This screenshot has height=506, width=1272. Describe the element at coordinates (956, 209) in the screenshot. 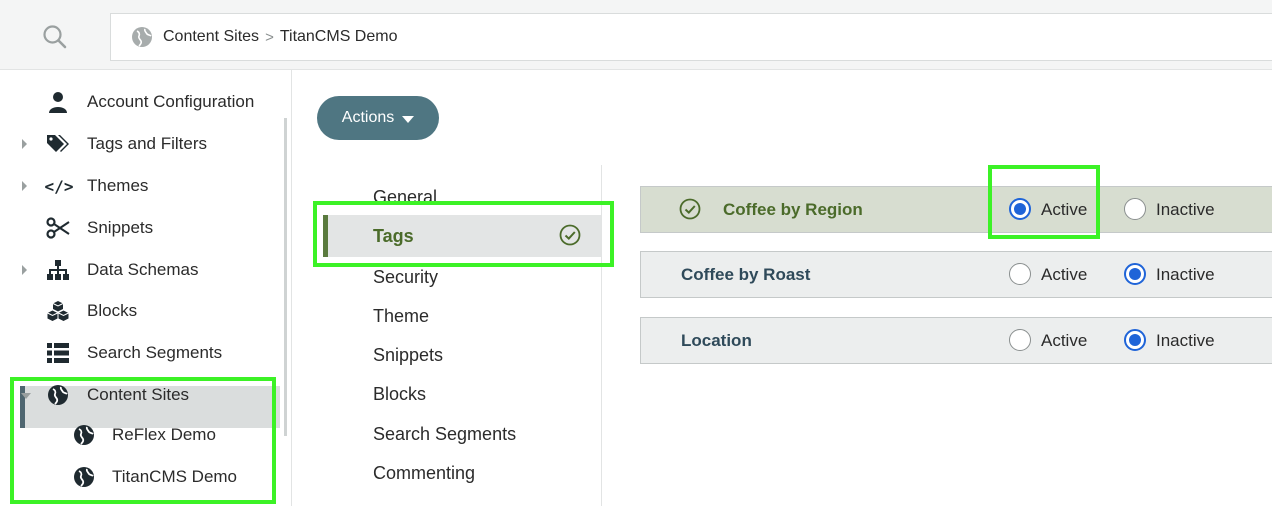

I see `tag-row-coffee-by-region: Coffee by Region Active Inactive` at that location.